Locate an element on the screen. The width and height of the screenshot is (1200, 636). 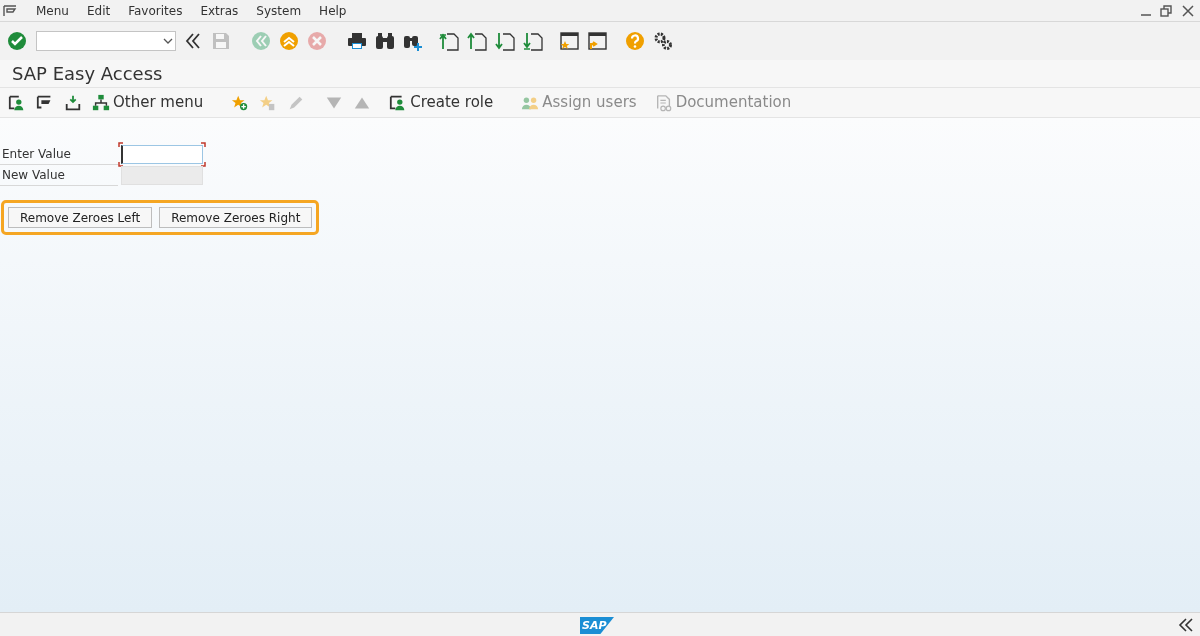
menu-icon is located at coordinates (10, 10).